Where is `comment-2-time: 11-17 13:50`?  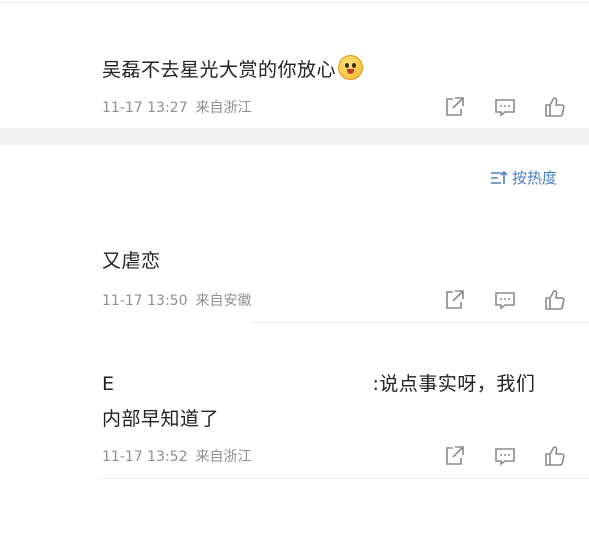
comment-2-time: 11-17 13:50 is located at coordinates (145, 301).